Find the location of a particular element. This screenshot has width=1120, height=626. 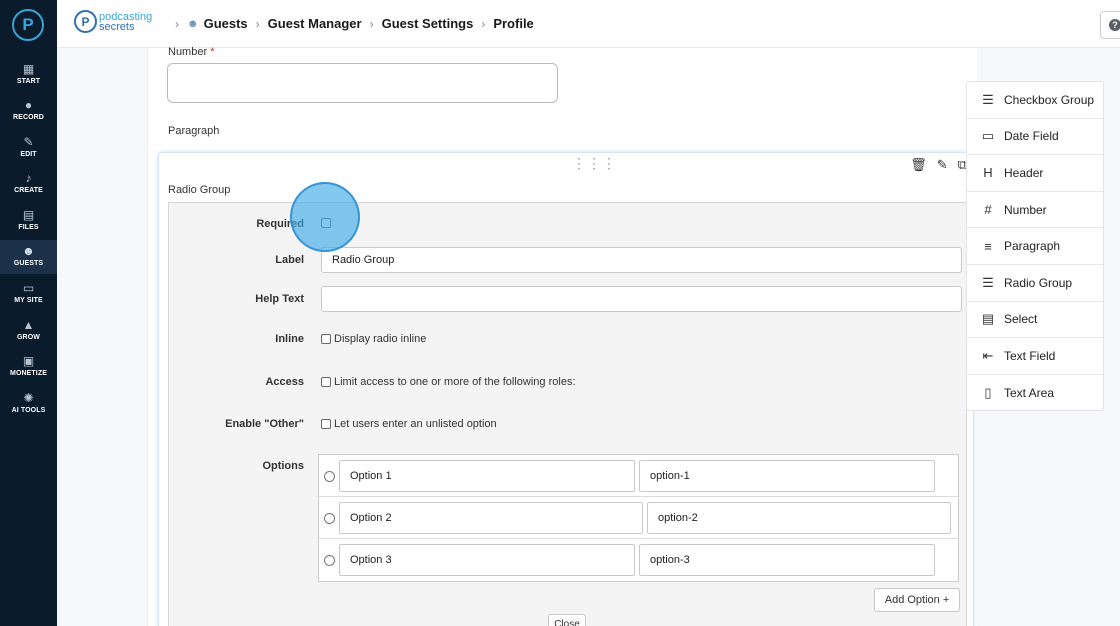

control-select: ▤ Select is located at coordinates (1035, 320).